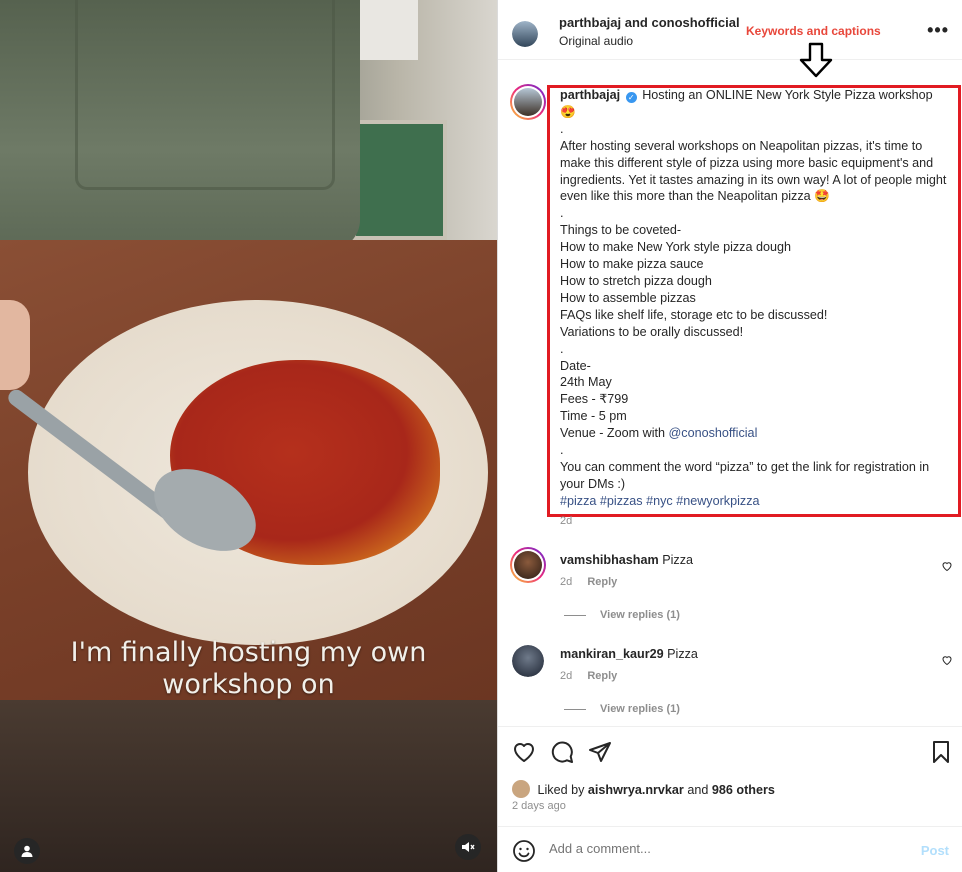 The height and width of the screenshot is (872, 962). I want to click on video-caption-line-1: I'm finally hosting my own, so click(248, 652).